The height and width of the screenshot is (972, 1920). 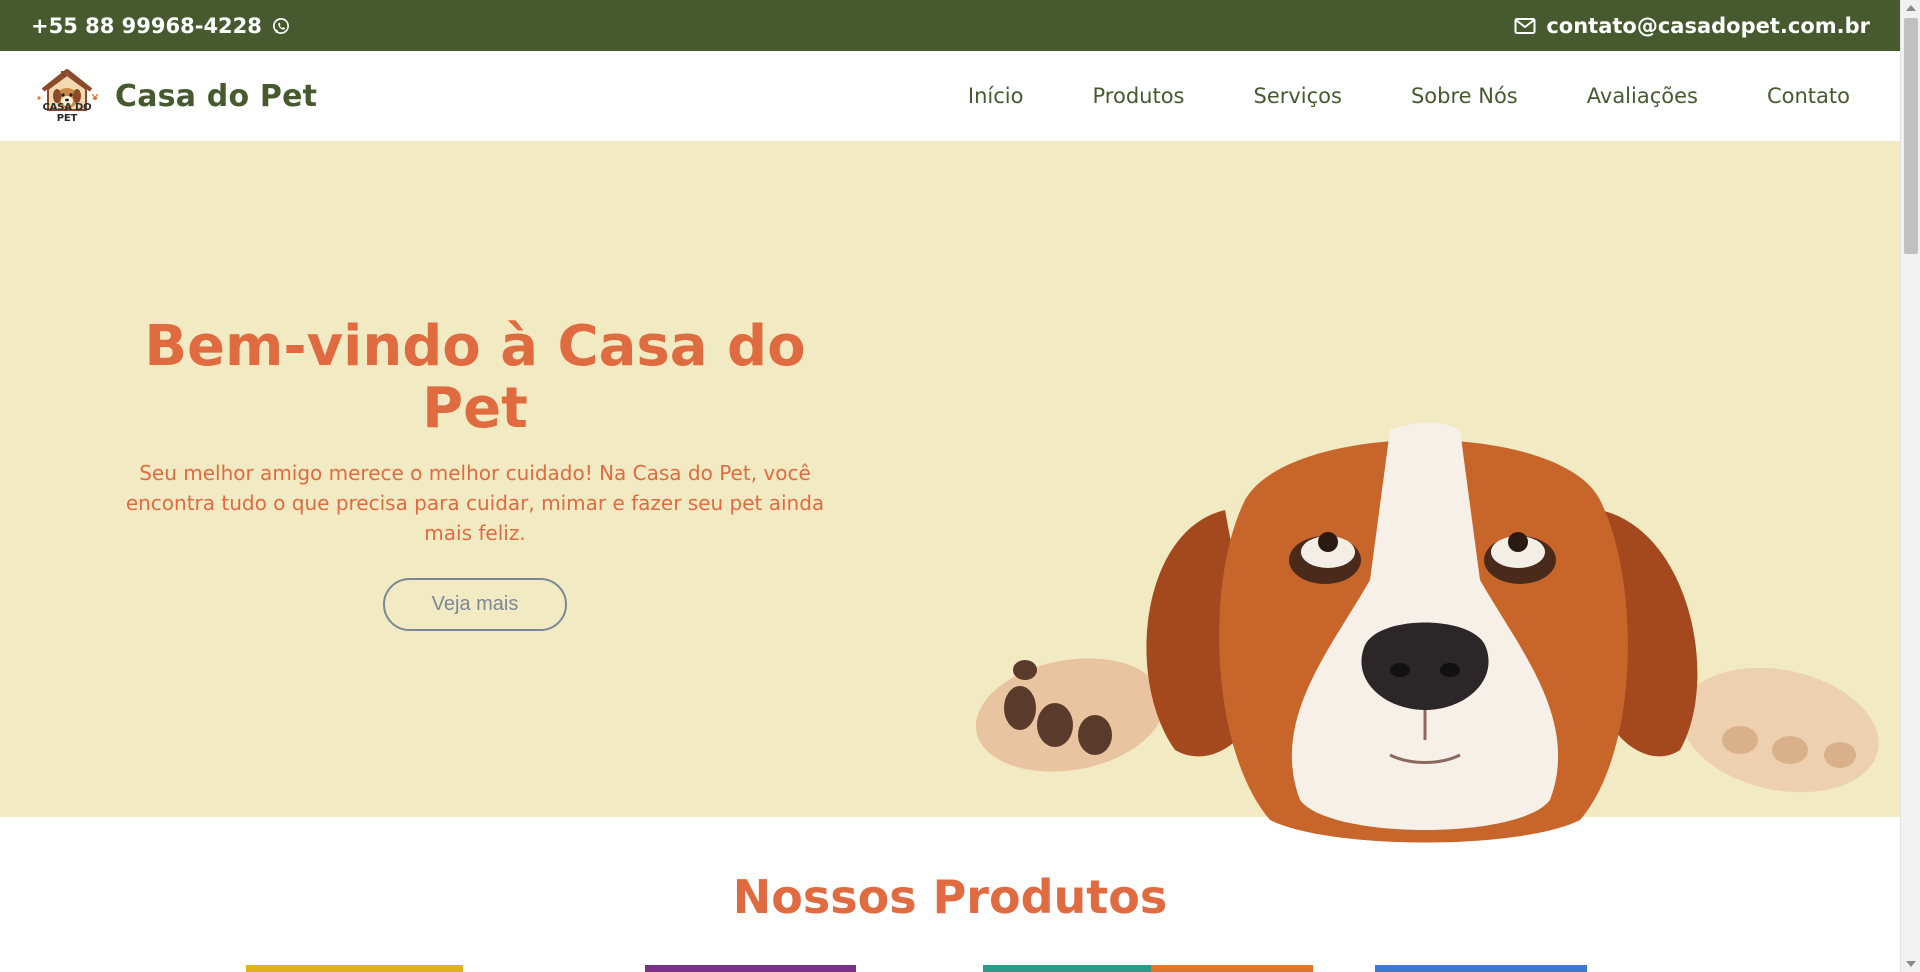 What do you see at coordinates (1910, 486) in the screenshot?
I see `vertical-scrollbar` at bounding box center [1910, 486].